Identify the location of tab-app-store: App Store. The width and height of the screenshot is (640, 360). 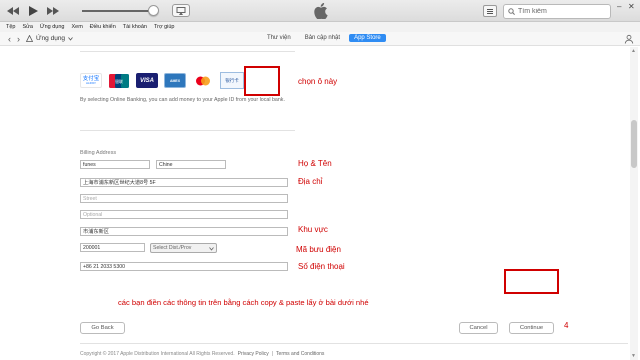
(367, 38).